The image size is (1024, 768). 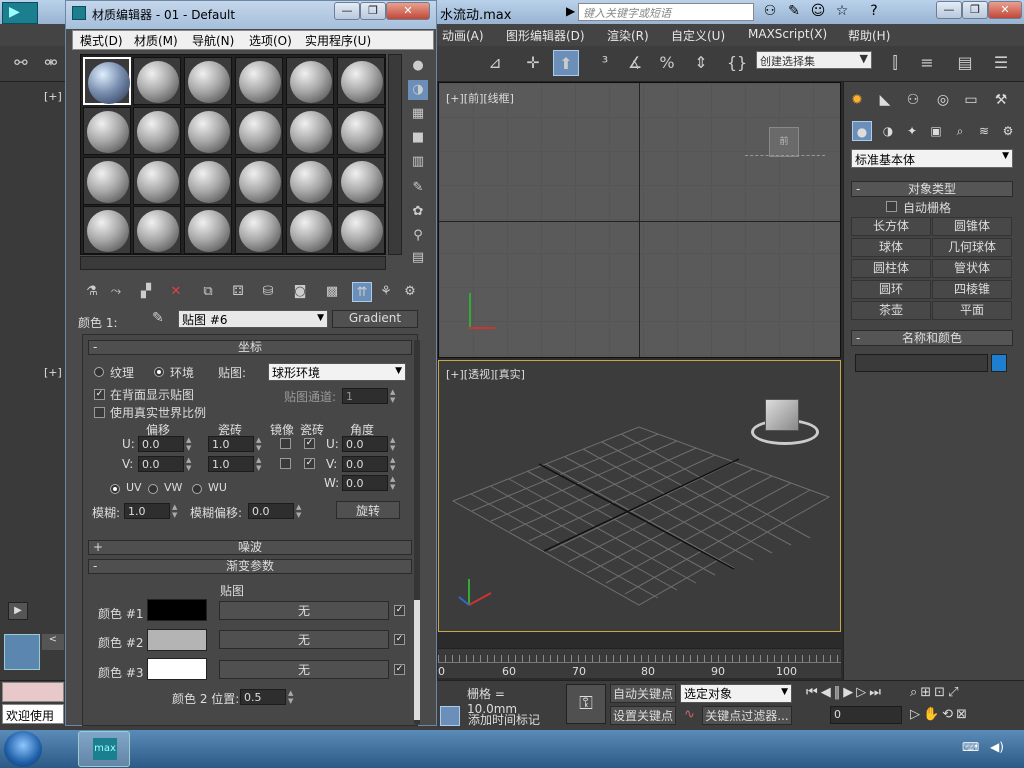 I want to click on maxscript-listener, so click(x=33, y=692).